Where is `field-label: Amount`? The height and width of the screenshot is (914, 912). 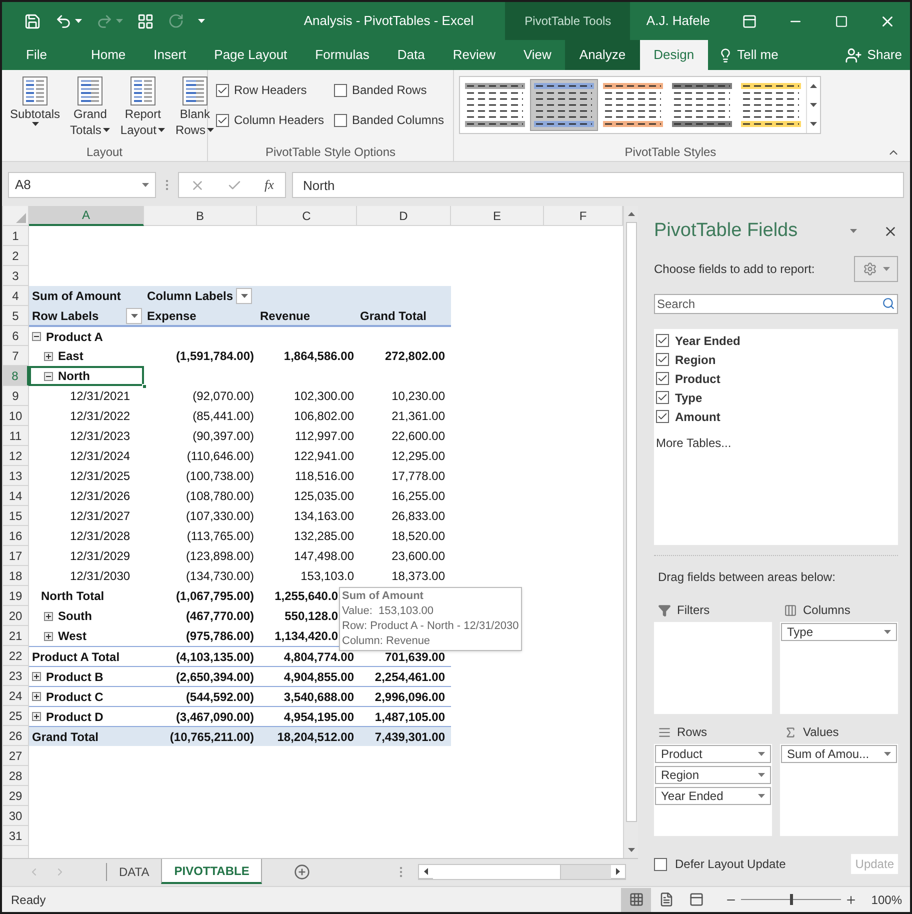
field-label: Amount is located at coordinates (697, 417).